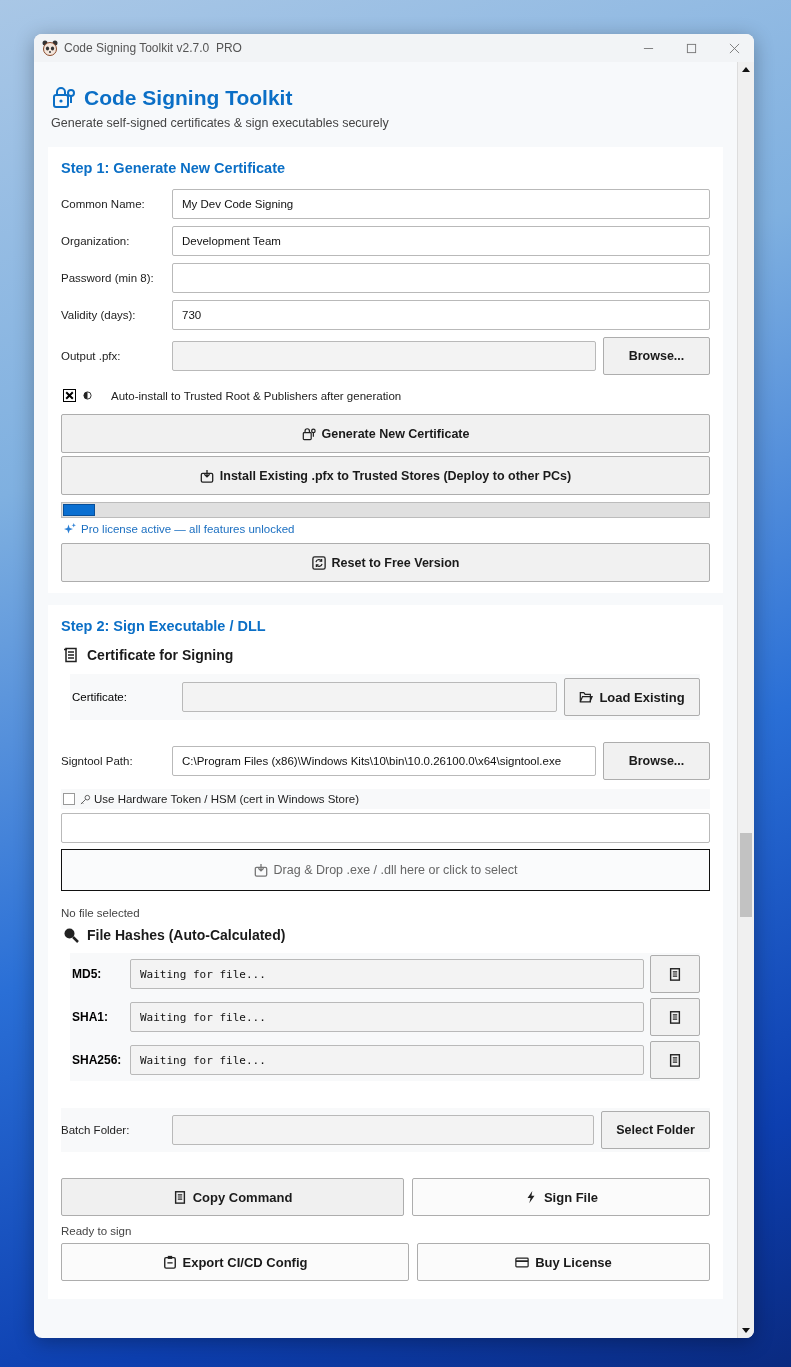 This screenshot has height=1367, width=791. Describe the element at coordinates (96, 241) in the screenshot. I see `field-label: Organization:` at that location.